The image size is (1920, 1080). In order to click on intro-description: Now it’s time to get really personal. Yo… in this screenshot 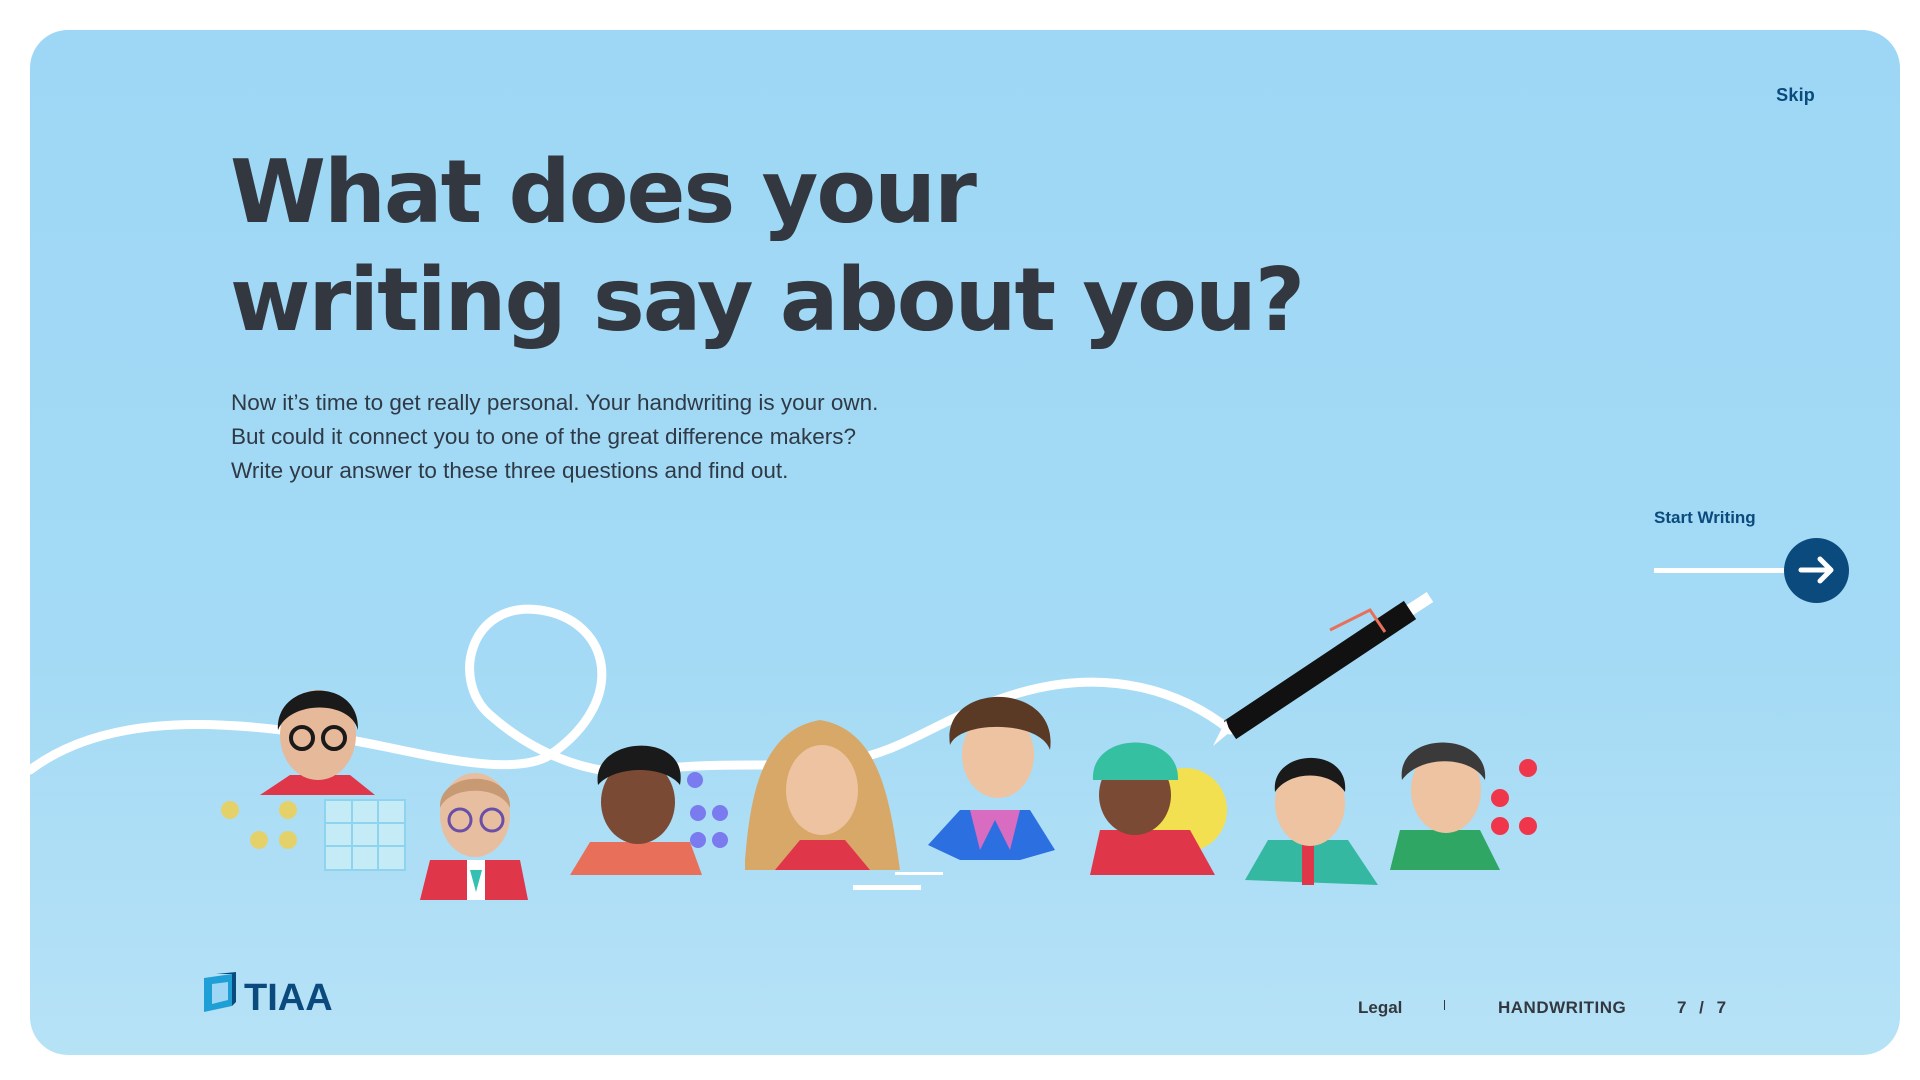, I will do `click(555, 436)`.